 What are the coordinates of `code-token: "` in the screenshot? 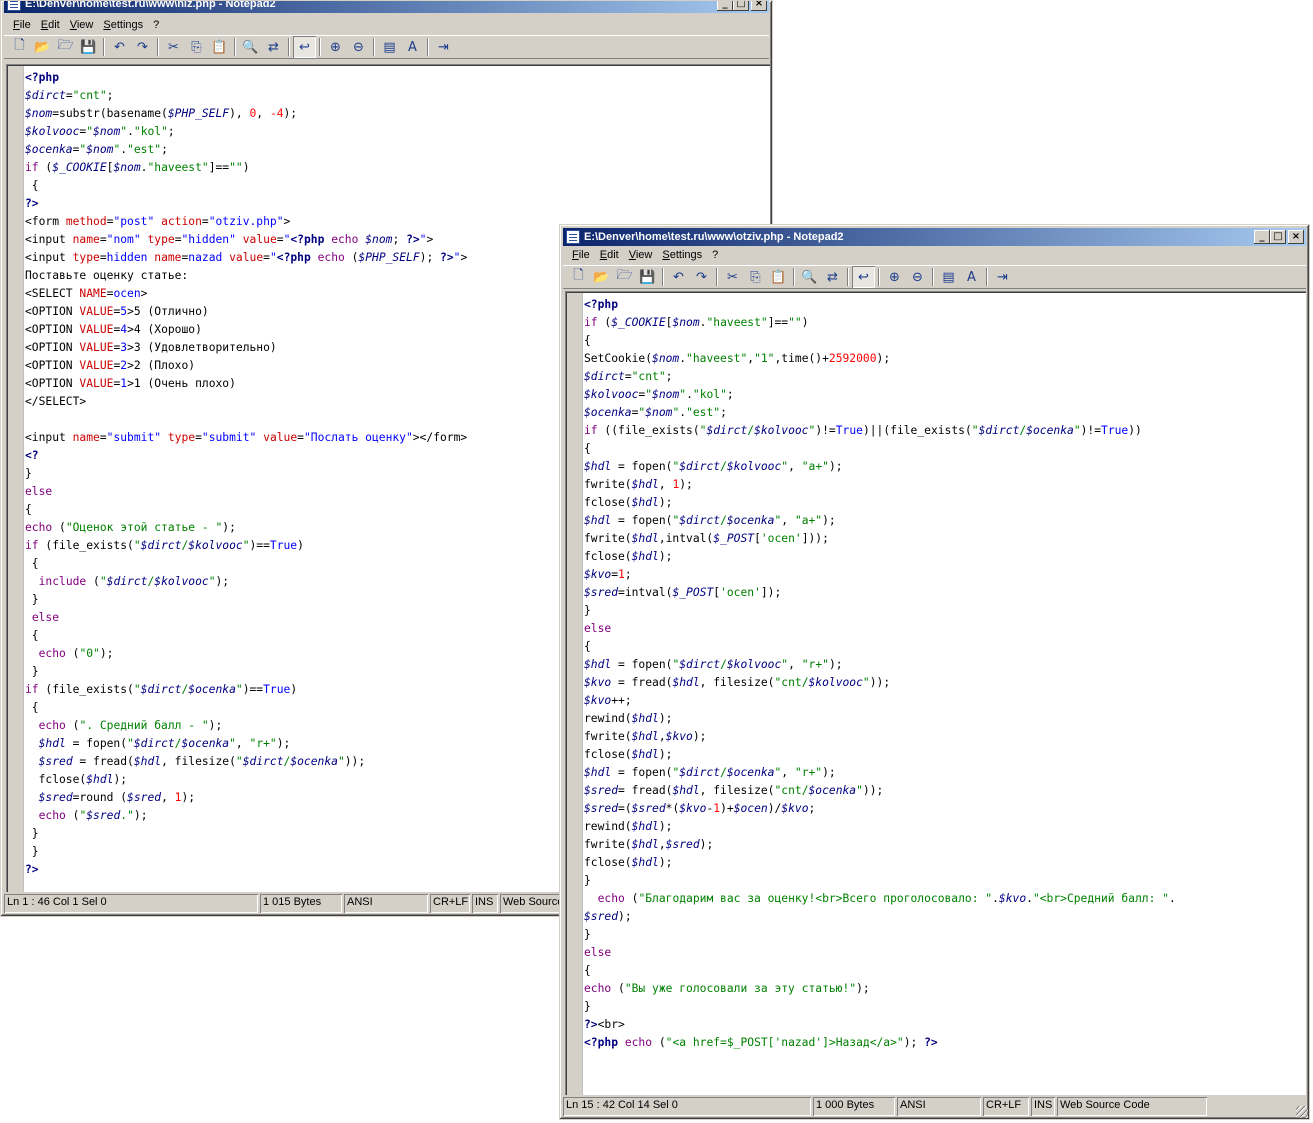 It's located at (975, 430).